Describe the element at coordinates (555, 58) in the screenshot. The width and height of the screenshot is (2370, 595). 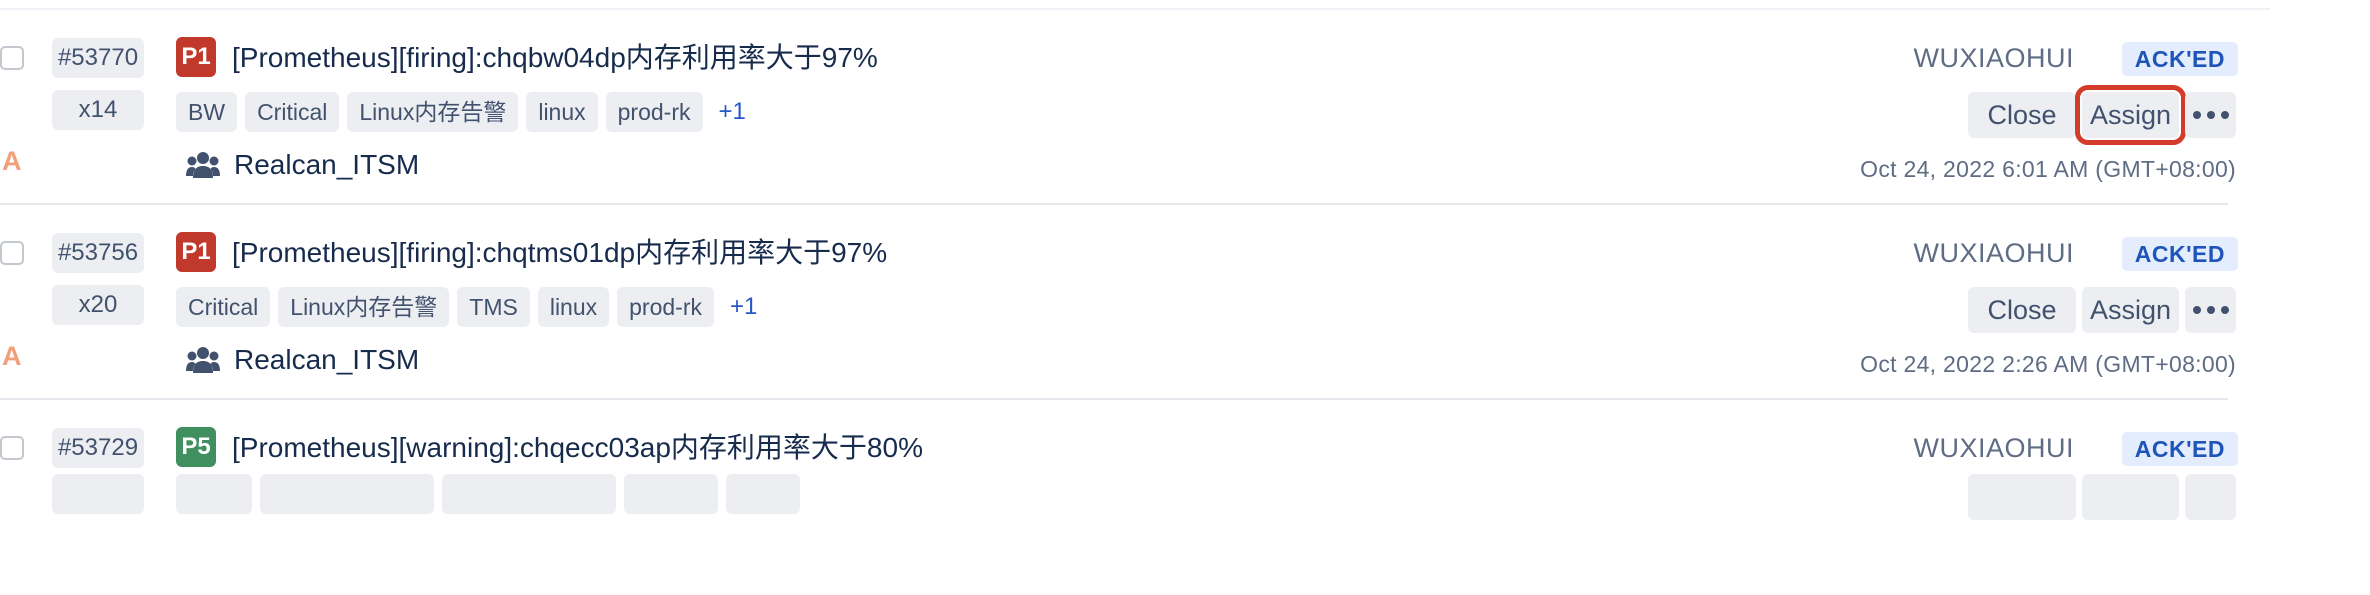
I see `incident-title: [Prometheus][firing]:chqbw04dp内存利用率大于97%` at that location.